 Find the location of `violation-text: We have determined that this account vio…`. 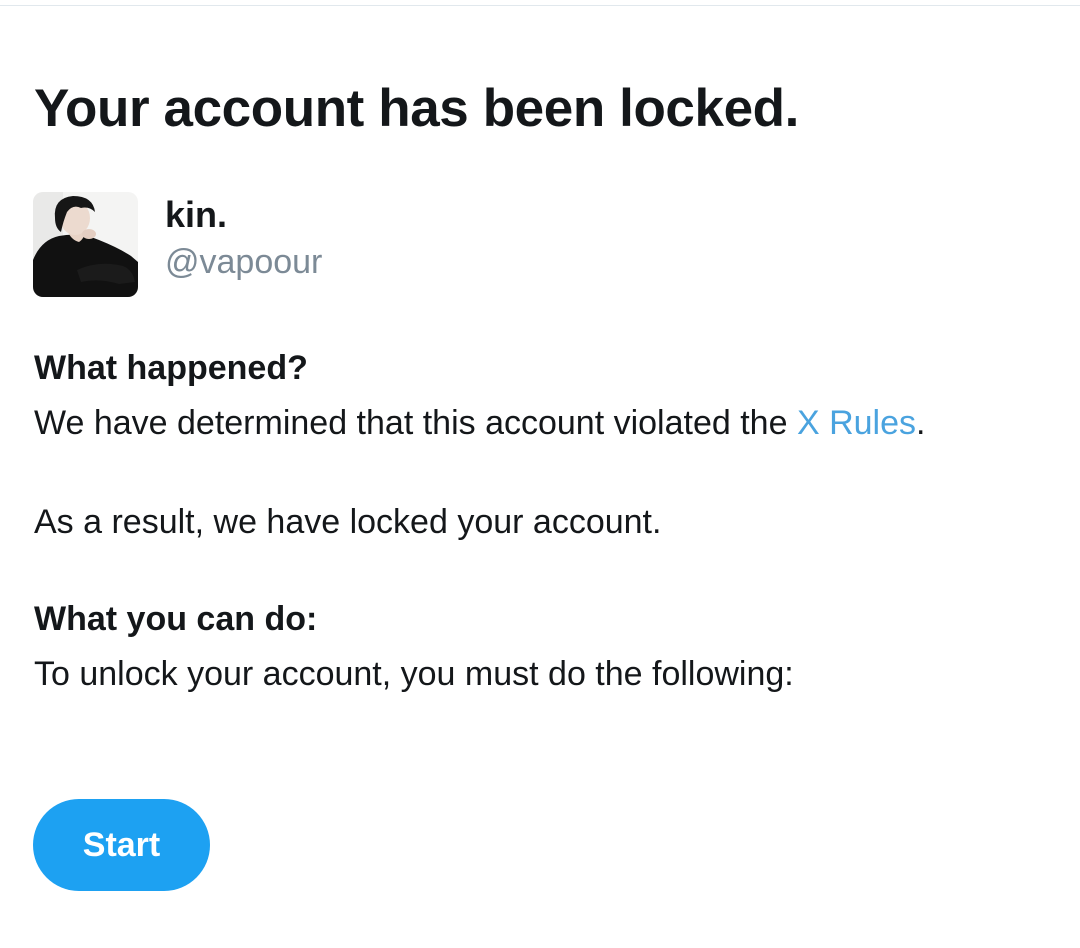

violation-text: We have determined that this account vio… is located at coordinates (479, 423).